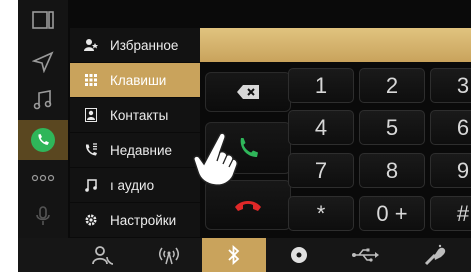  I want to click on left-rail, so click(43, 136).